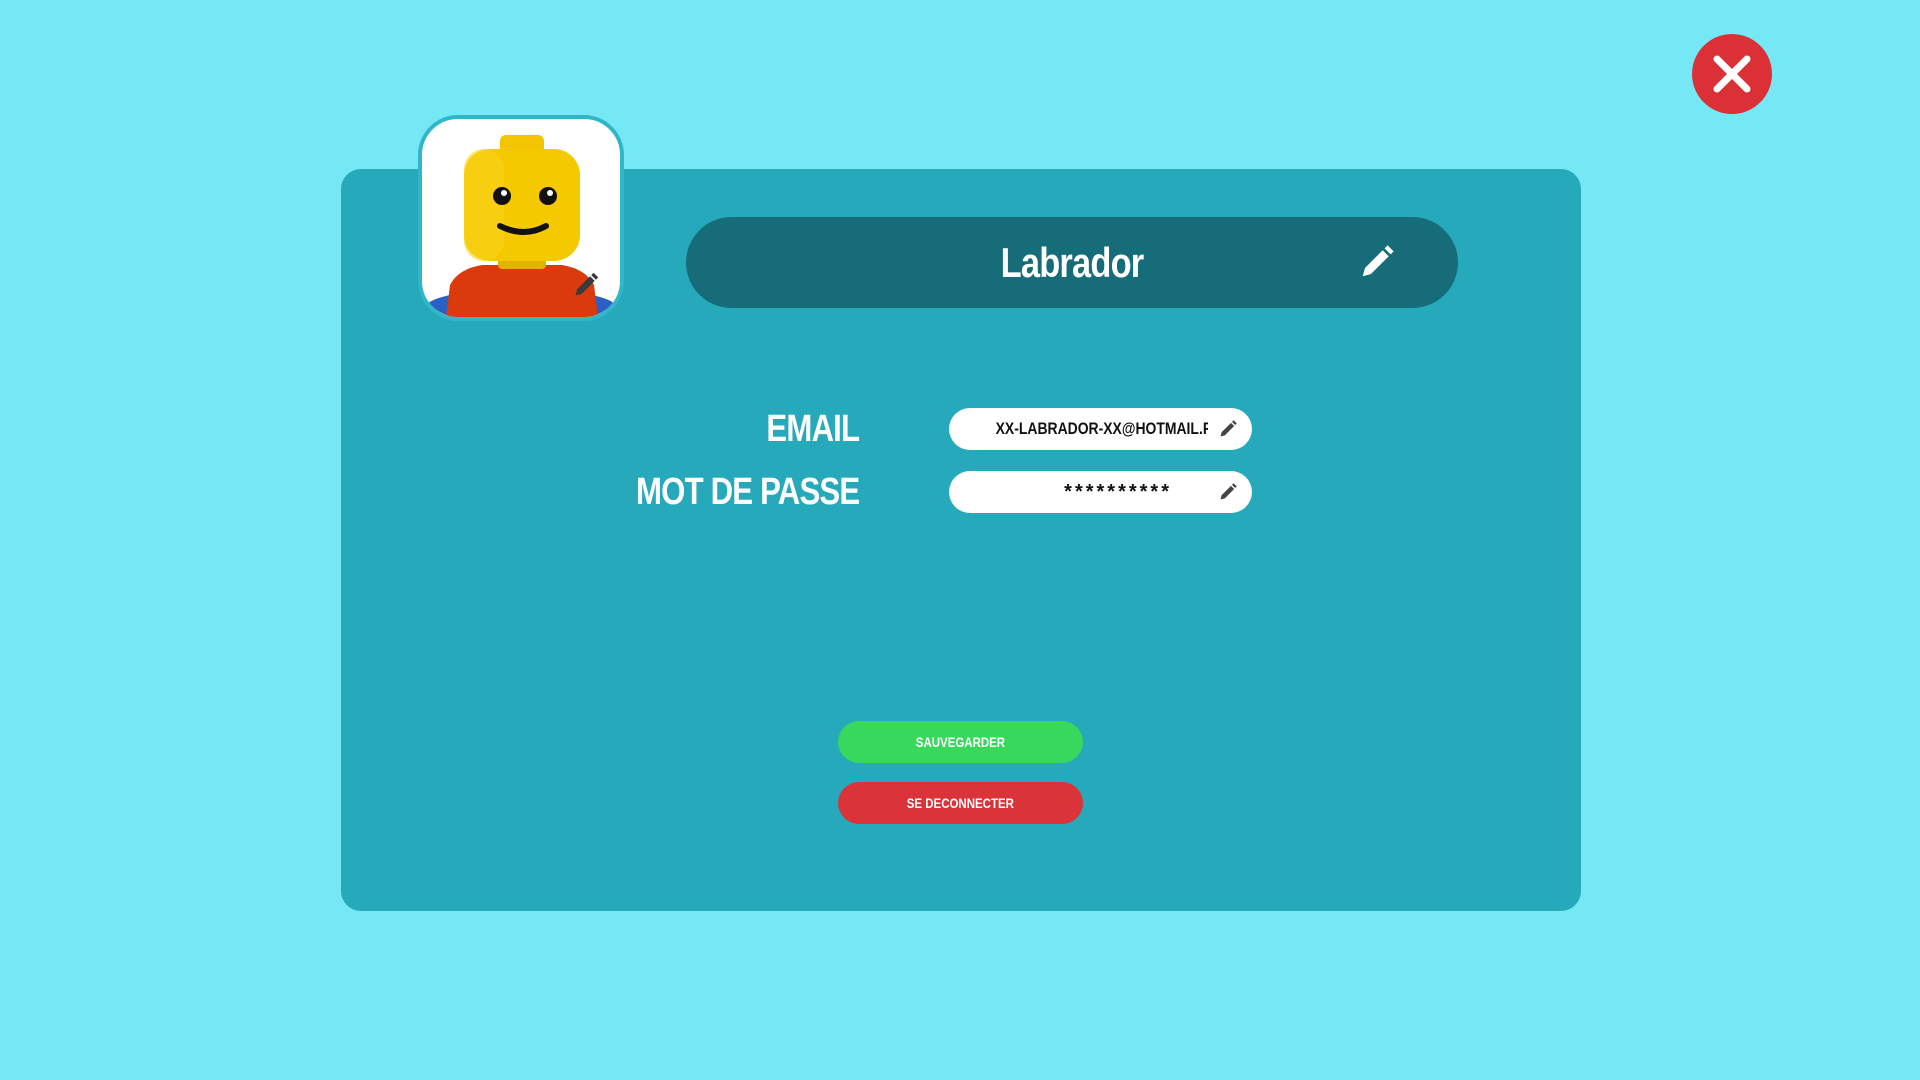 This screenshot has height=1080, width=1920. Describe the element at coordinates (747, 492) in the screenshot. I see `password-label: MOT DE PASSE` at that location.